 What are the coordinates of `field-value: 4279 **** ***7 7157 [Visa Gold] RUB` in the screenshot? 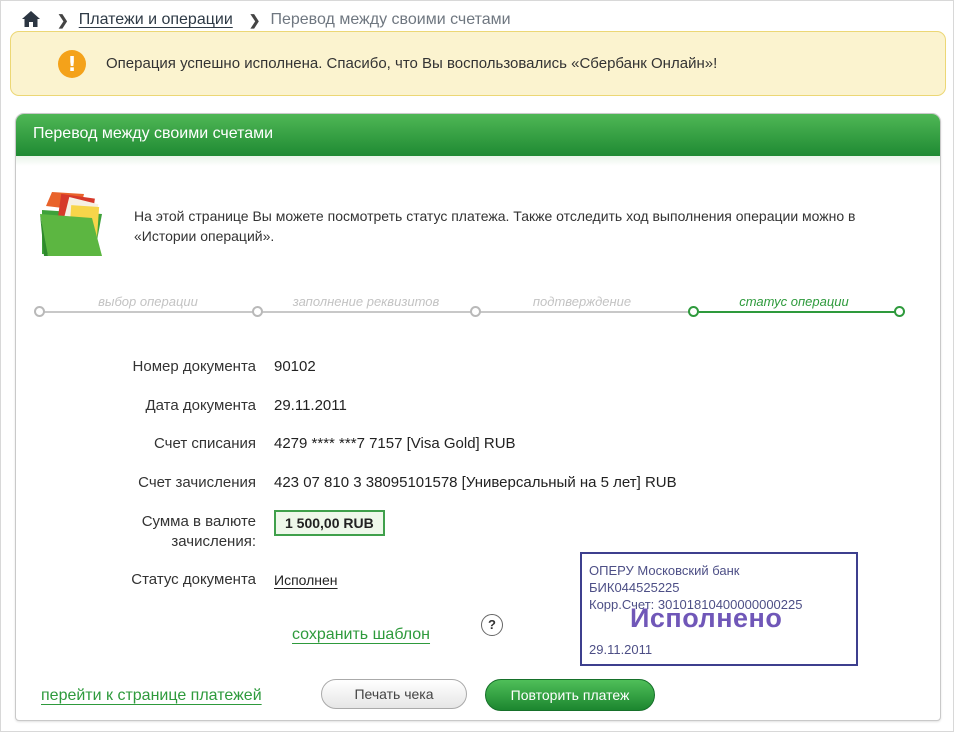 It's located at (395, 443).